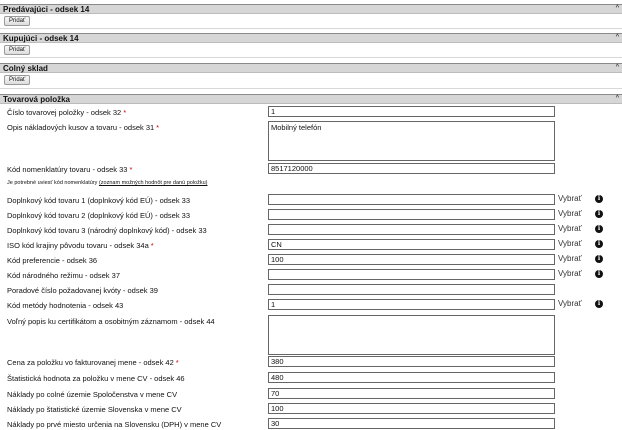 The width and height of the screenshot is (622, 430). Describe the element at coordinates (311, 9) in the screenshot. I see `section-header-seller: Predávajúci - odsek 14 ^` at that location.